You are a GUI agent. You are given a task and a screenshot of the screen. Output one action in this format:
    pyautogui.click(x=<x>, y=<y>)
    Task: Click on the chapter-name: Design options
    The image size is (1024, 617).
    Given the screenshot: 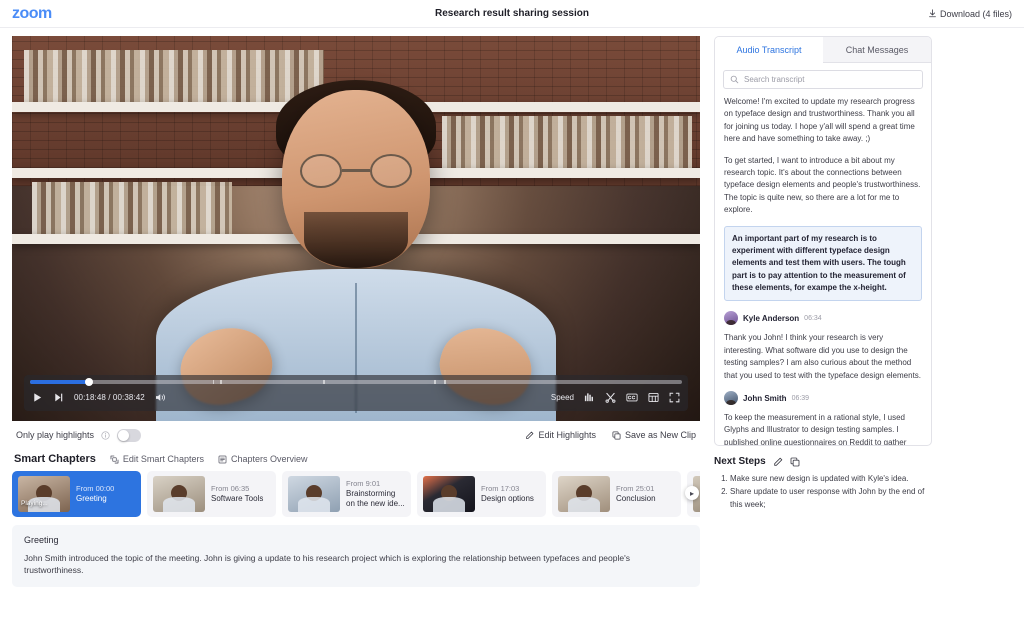 What is the action you would take?
    pyautogui.click(x=507, y=498)
    